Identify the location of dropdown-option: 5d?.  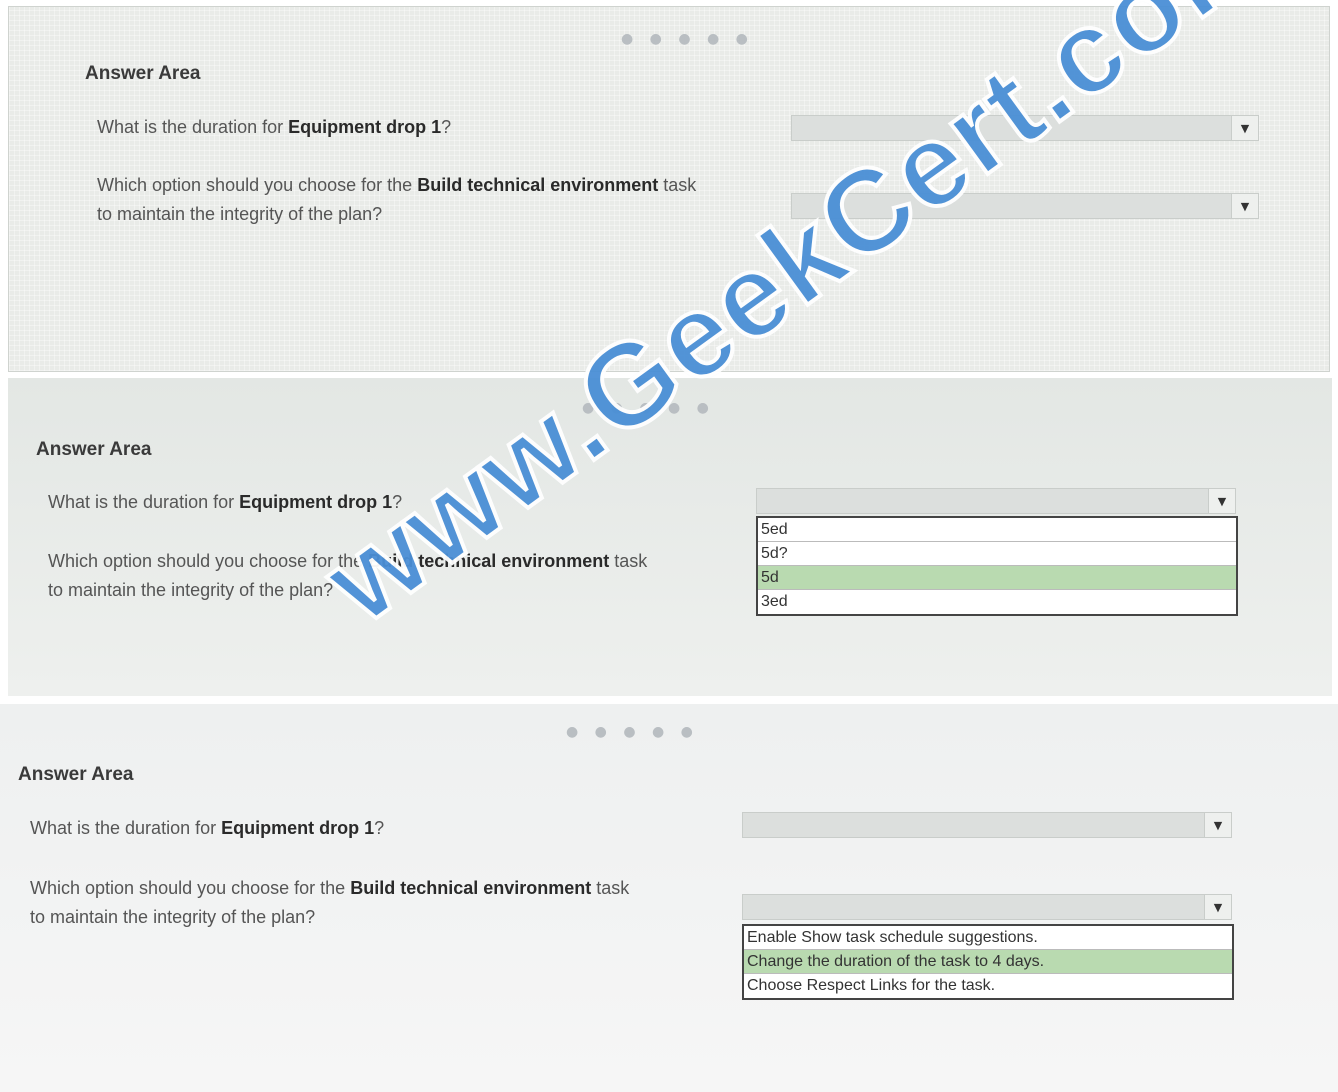
(997, 554).